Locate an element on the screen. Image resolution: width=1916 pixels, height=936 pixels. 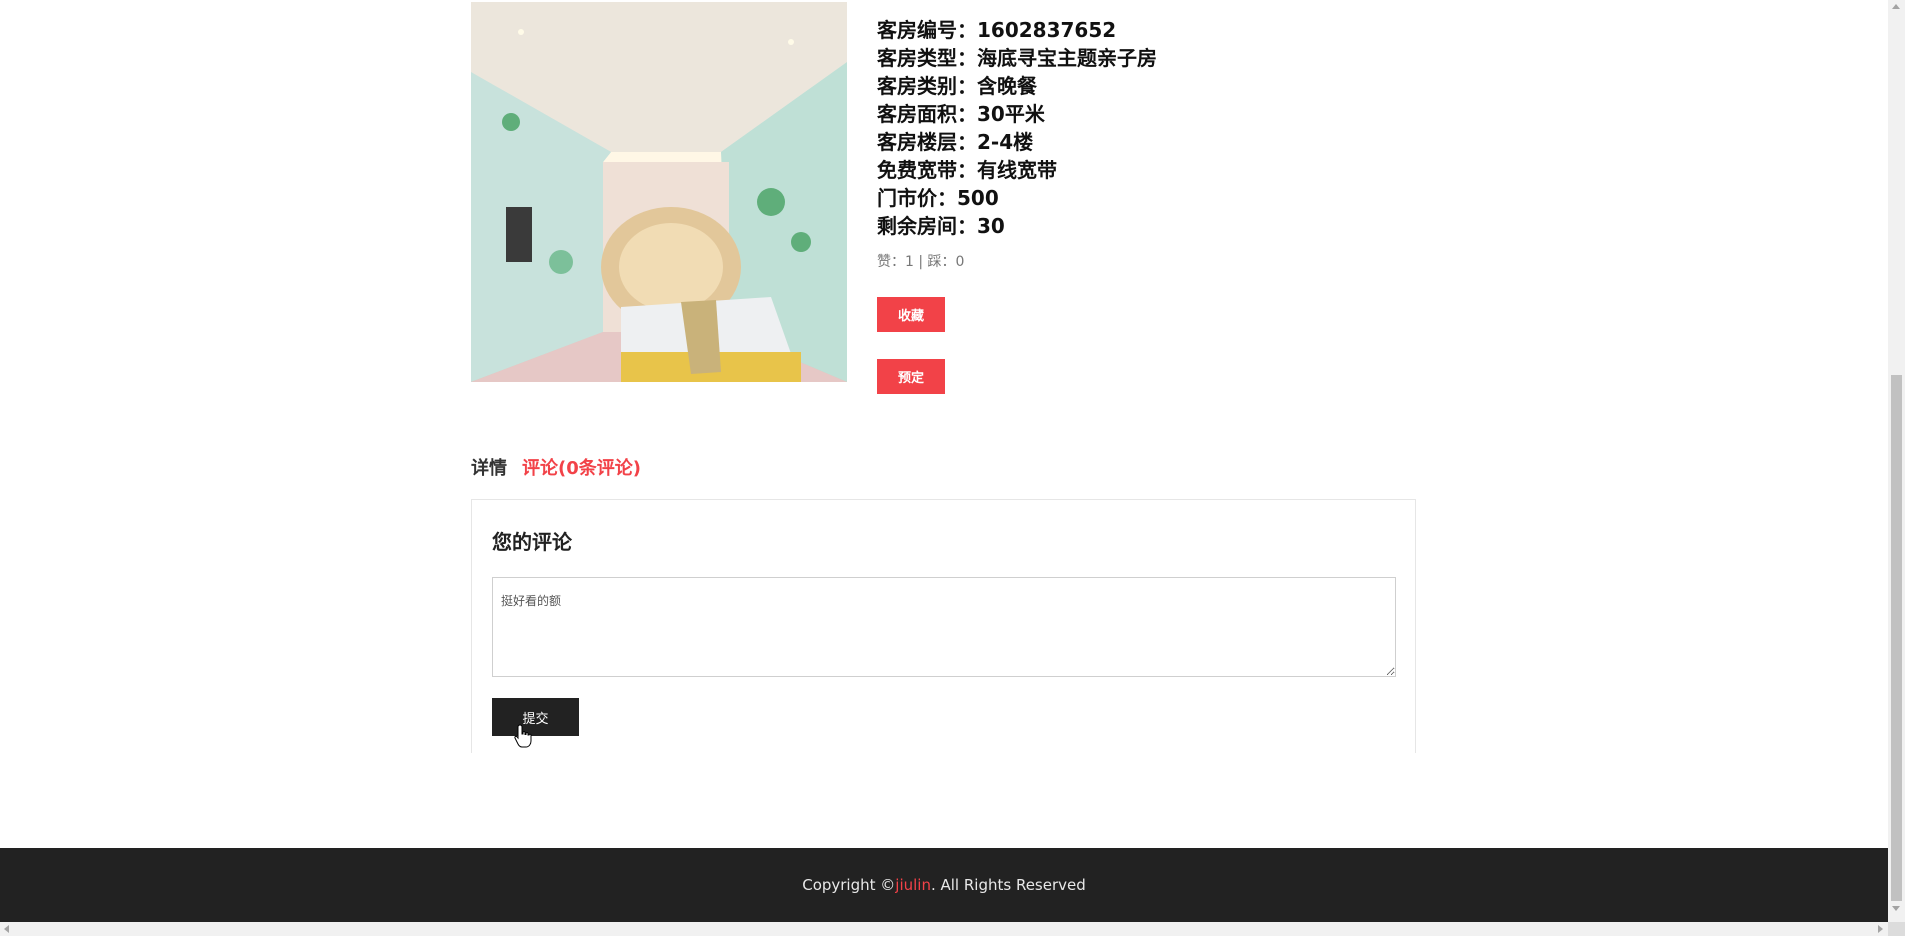
submit-button: 提交 is located at coordinates (535, 717).